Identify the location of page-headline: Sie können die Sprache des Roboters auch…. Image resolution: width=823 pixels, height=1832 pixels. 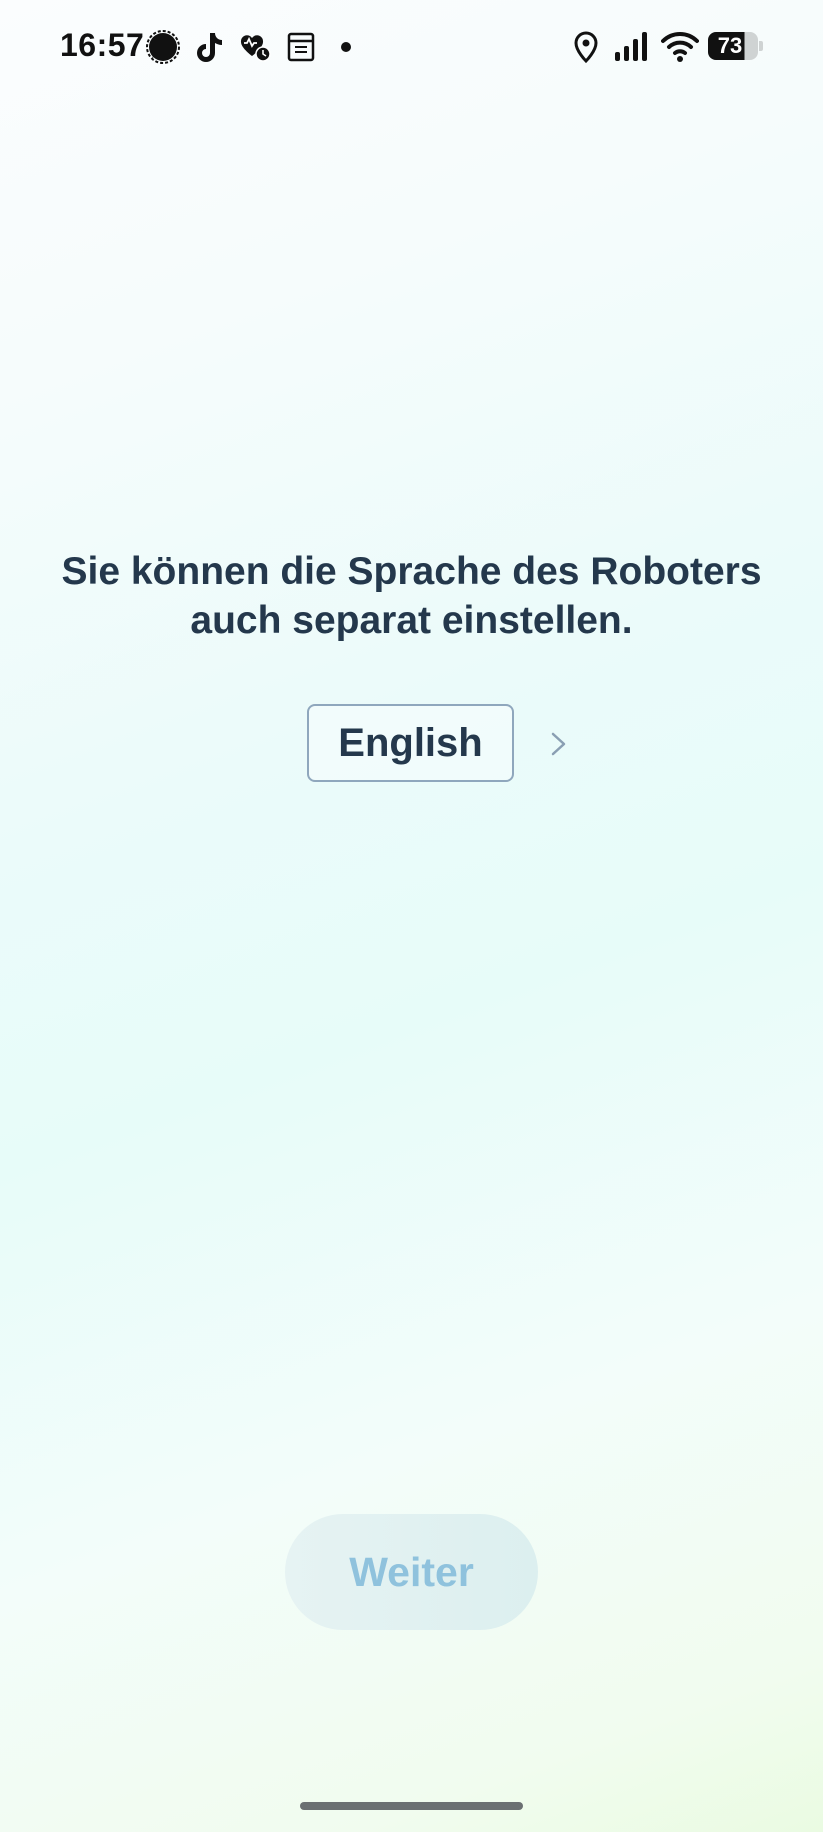
(411, 596).